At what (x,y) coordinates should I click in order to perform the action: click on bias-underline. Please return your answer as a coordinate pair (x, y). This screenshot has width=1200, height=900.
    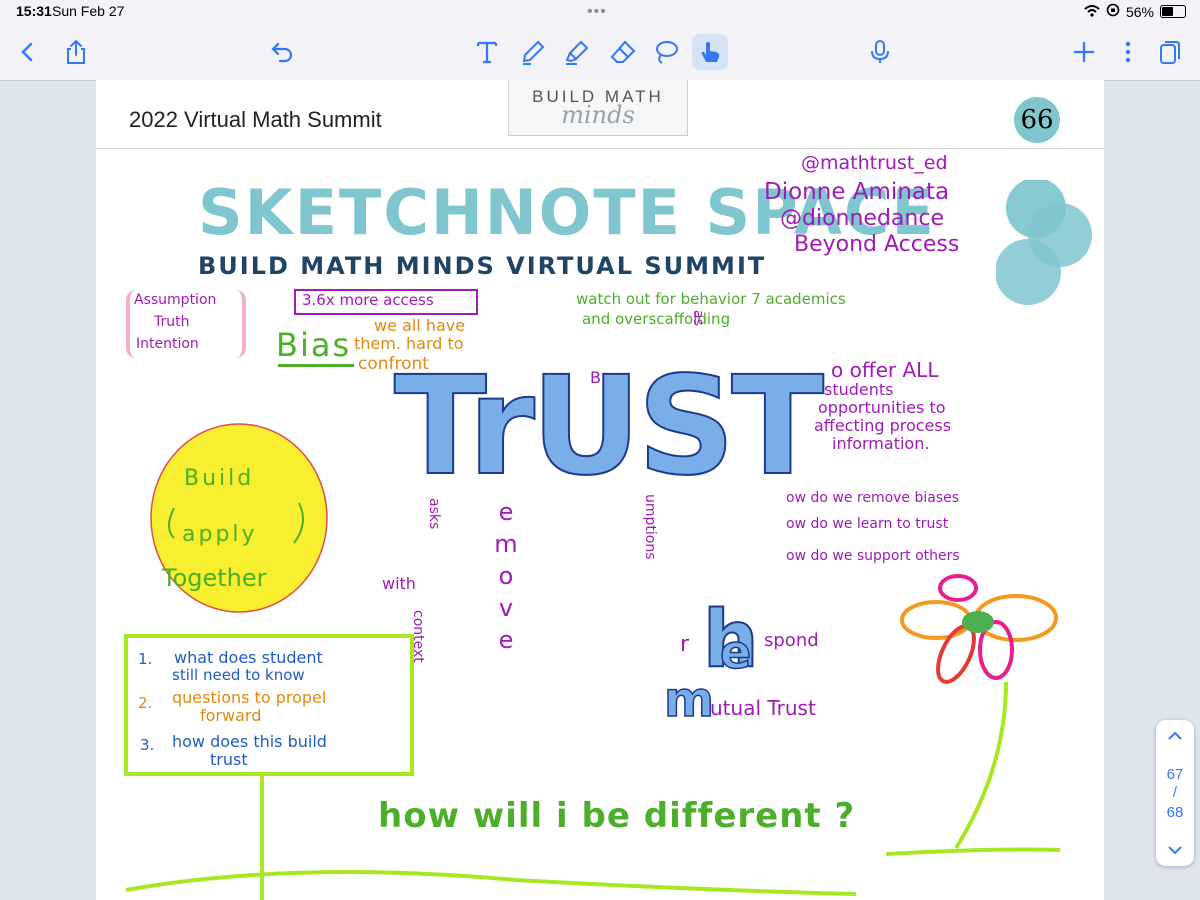
    Looking at the image, I should click on (316, 365).